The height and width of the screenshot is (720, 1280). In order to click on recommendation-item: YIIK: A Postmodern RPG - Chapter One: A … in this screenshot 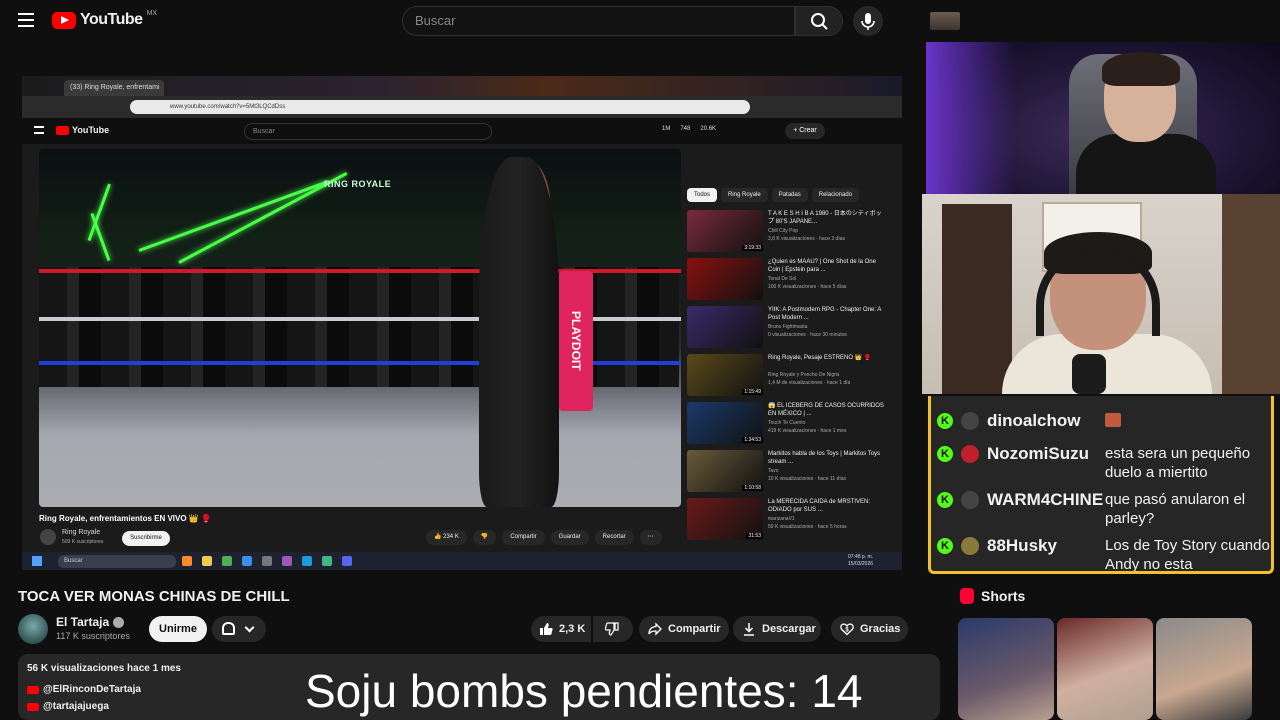, I will do `click(787, 328)`.